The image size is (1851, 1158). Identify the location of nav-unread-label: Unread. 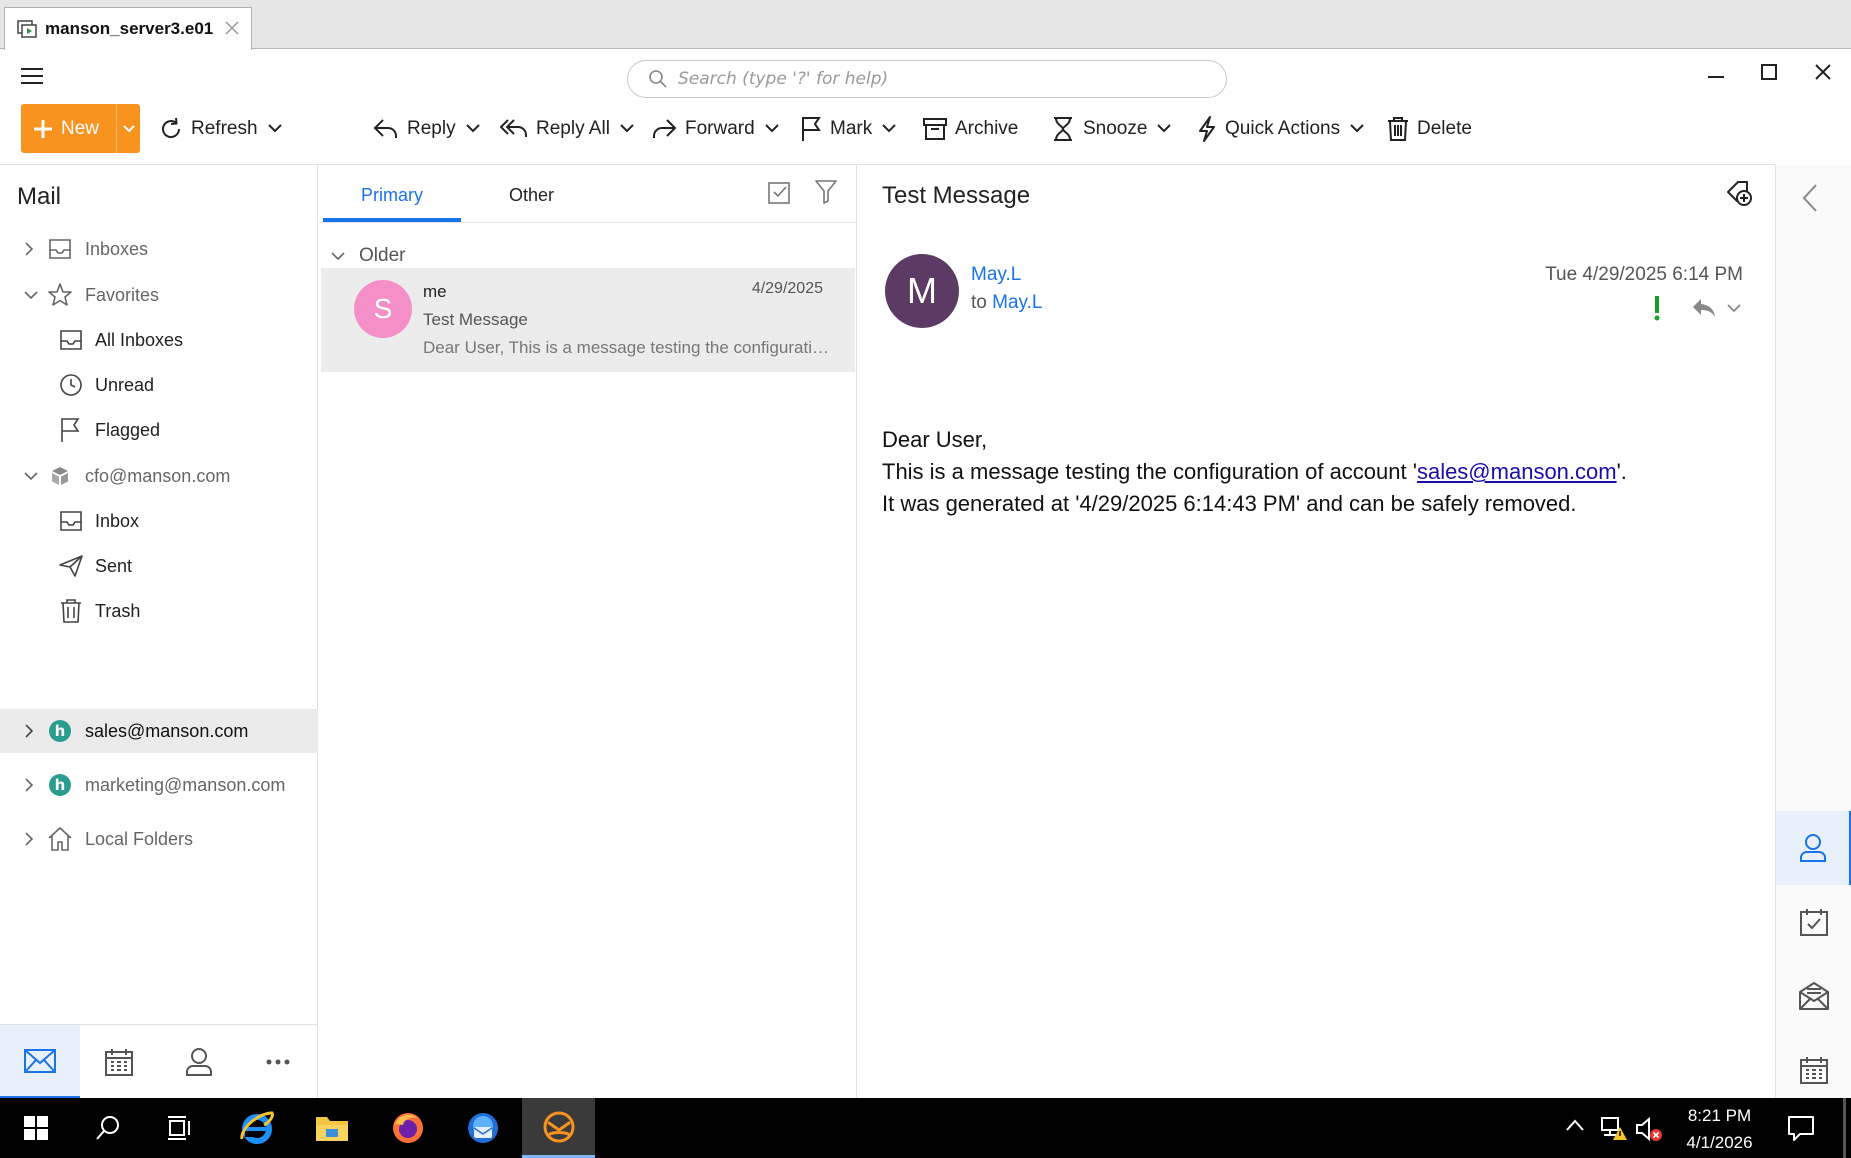
(125, 384).